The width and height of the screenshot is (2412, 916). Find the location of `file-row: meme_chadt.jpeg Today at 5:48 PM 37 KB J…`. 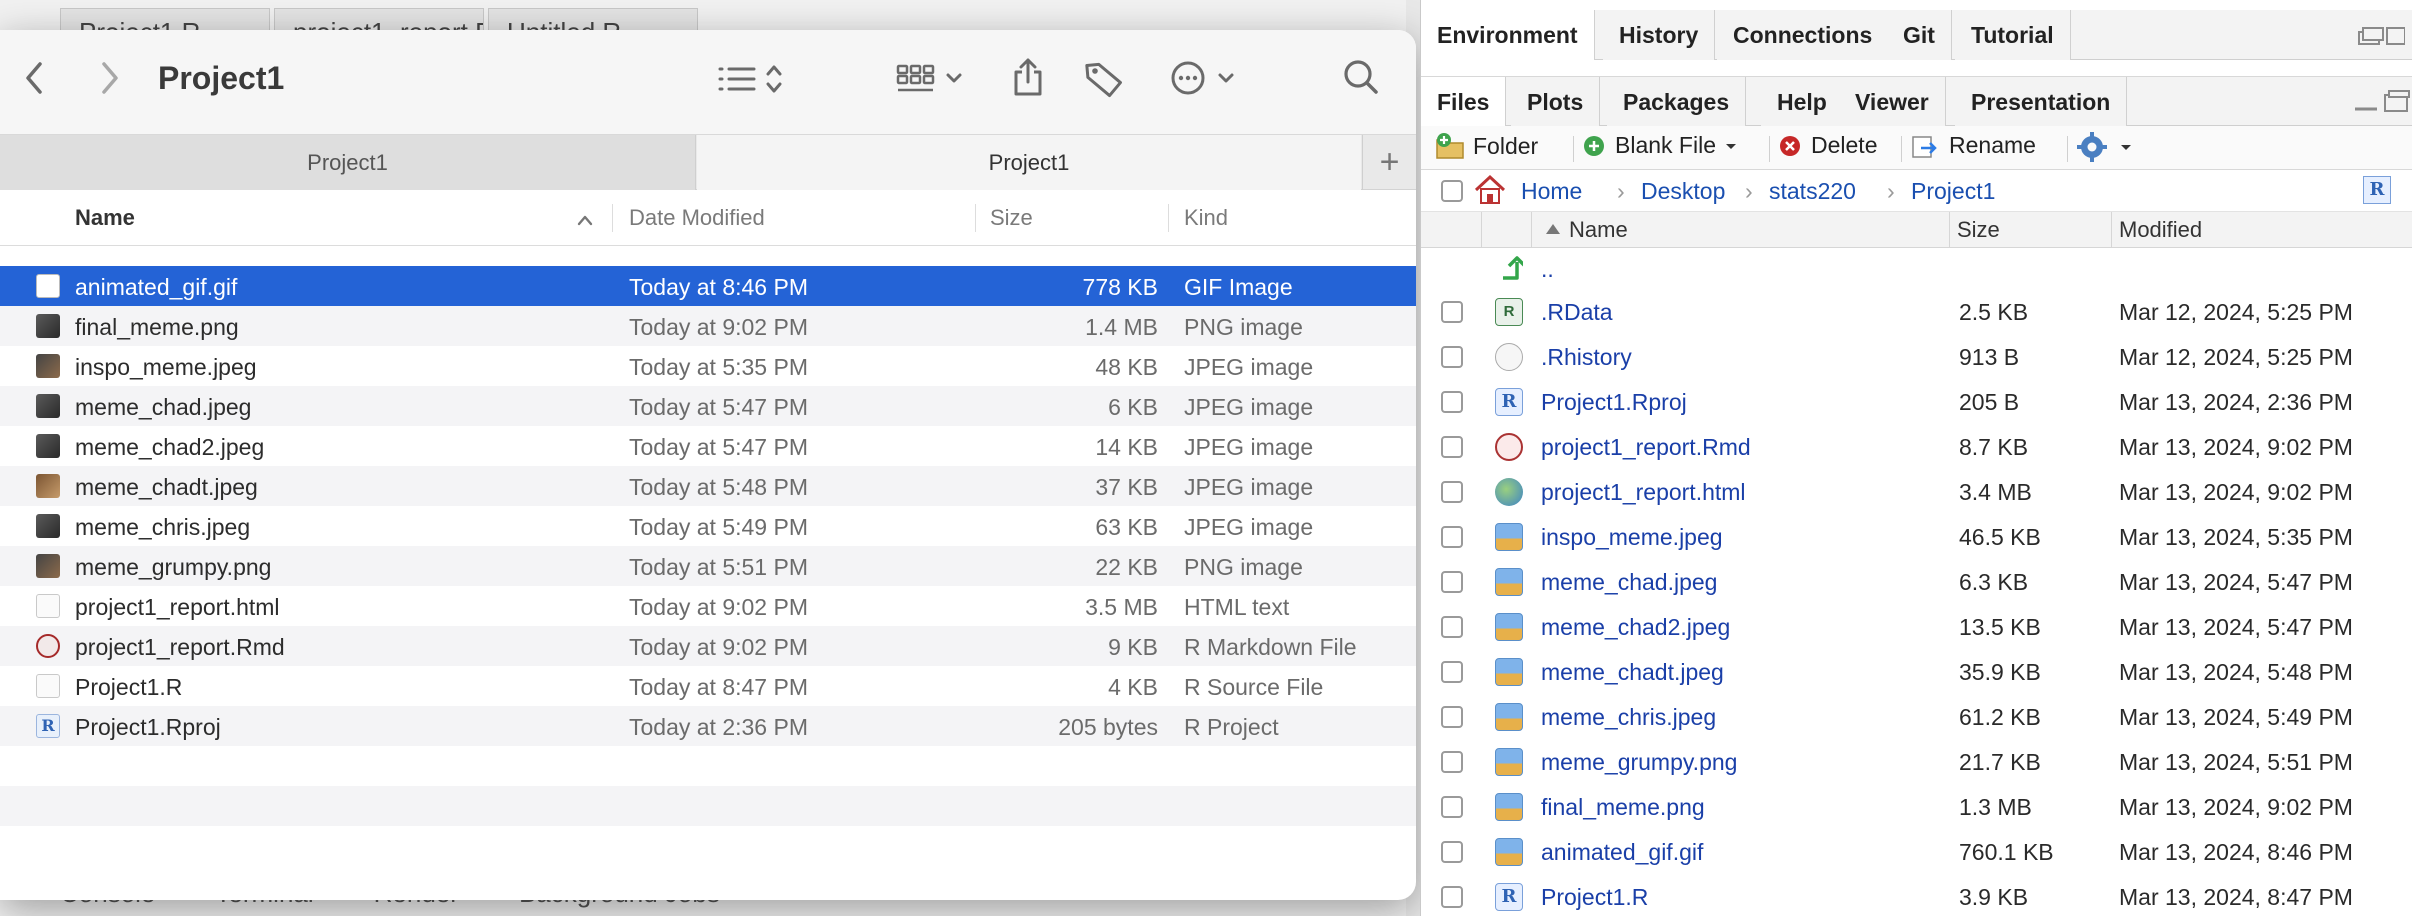

file-row: meme_chadt.jpeg Today at 5:48 PM 37 KB J… is located at coordinates (708, 486).